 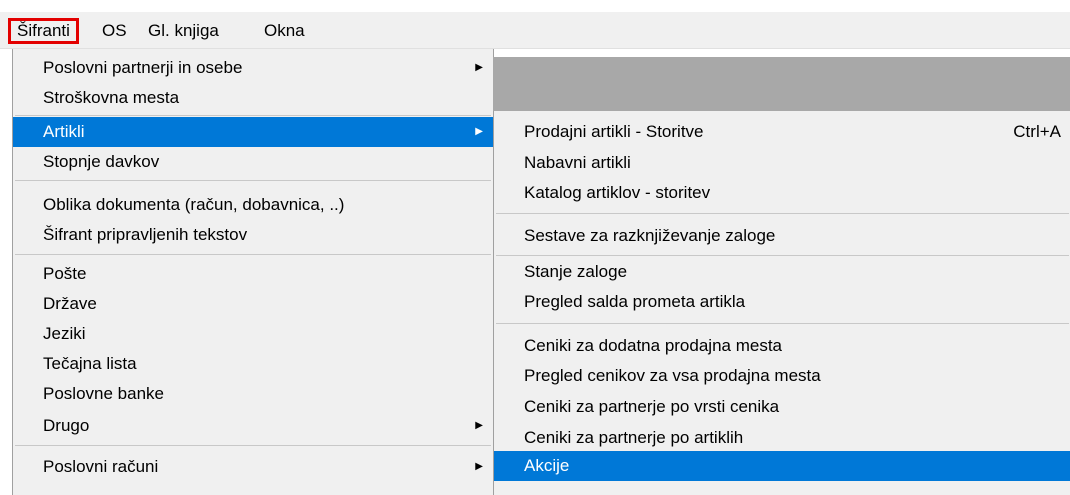 What do you see at coordinates (535, 6) in the screenshot?
I see `window-top-edge` at bounding box center [535, 6].